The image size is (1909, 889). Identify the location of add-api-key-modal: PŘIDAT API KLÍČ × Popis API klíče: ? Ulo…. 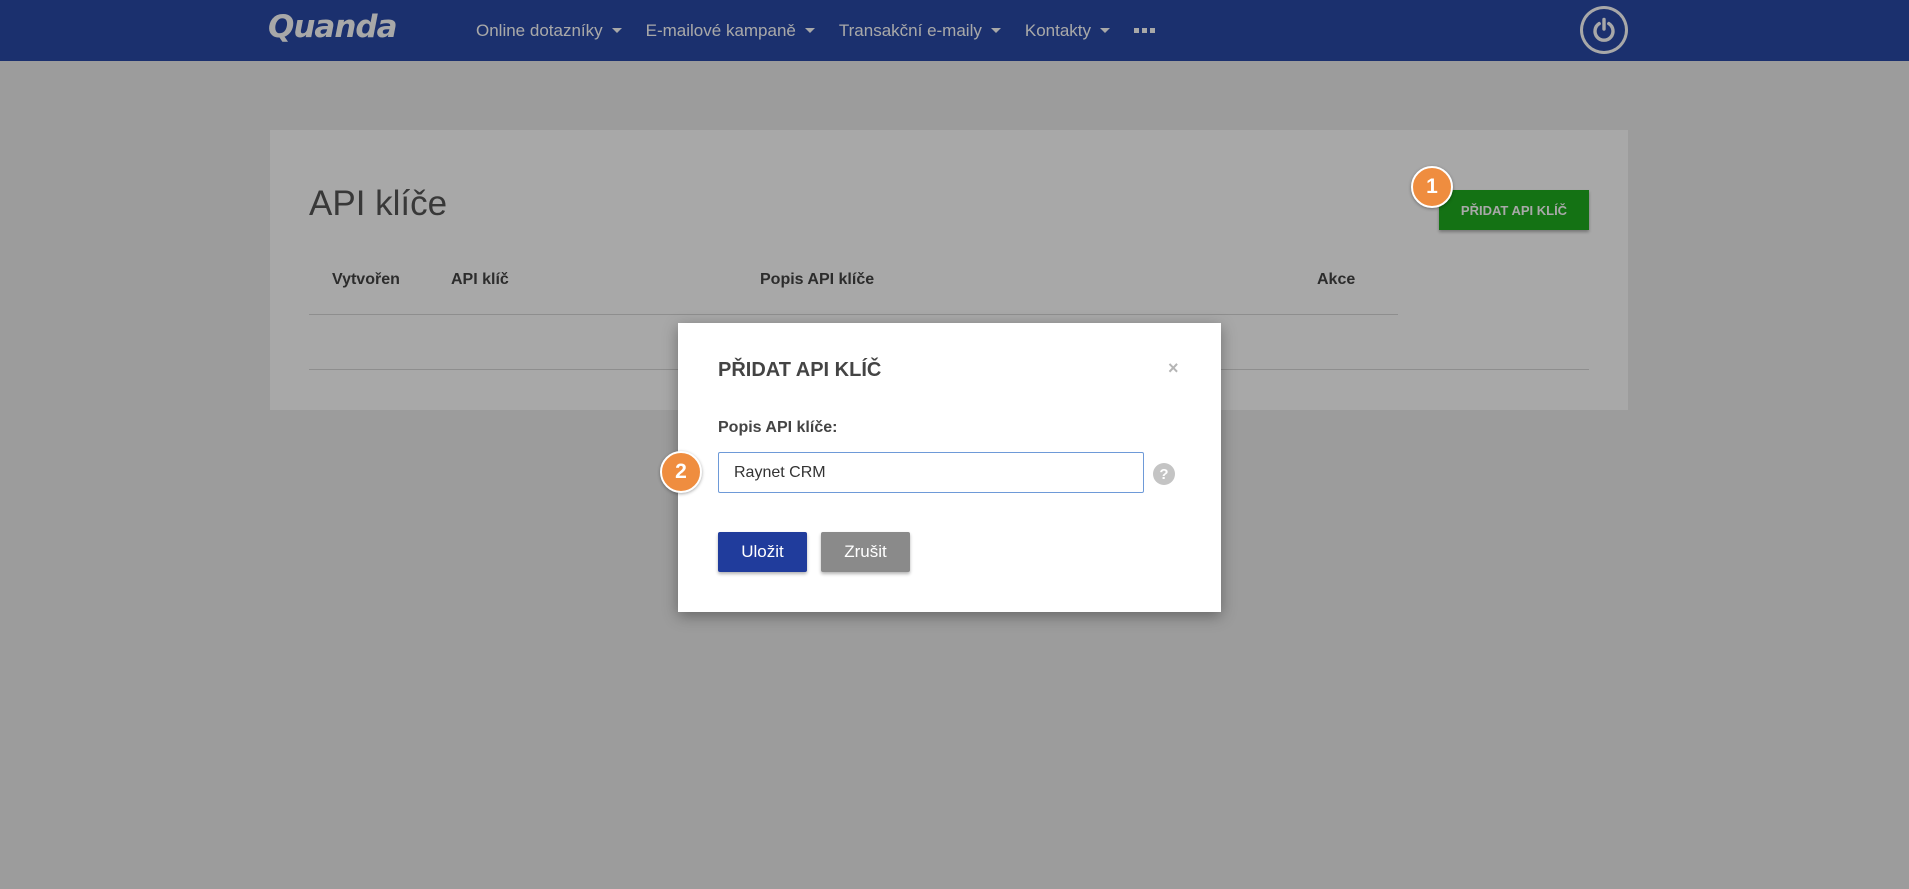
(949, 467).